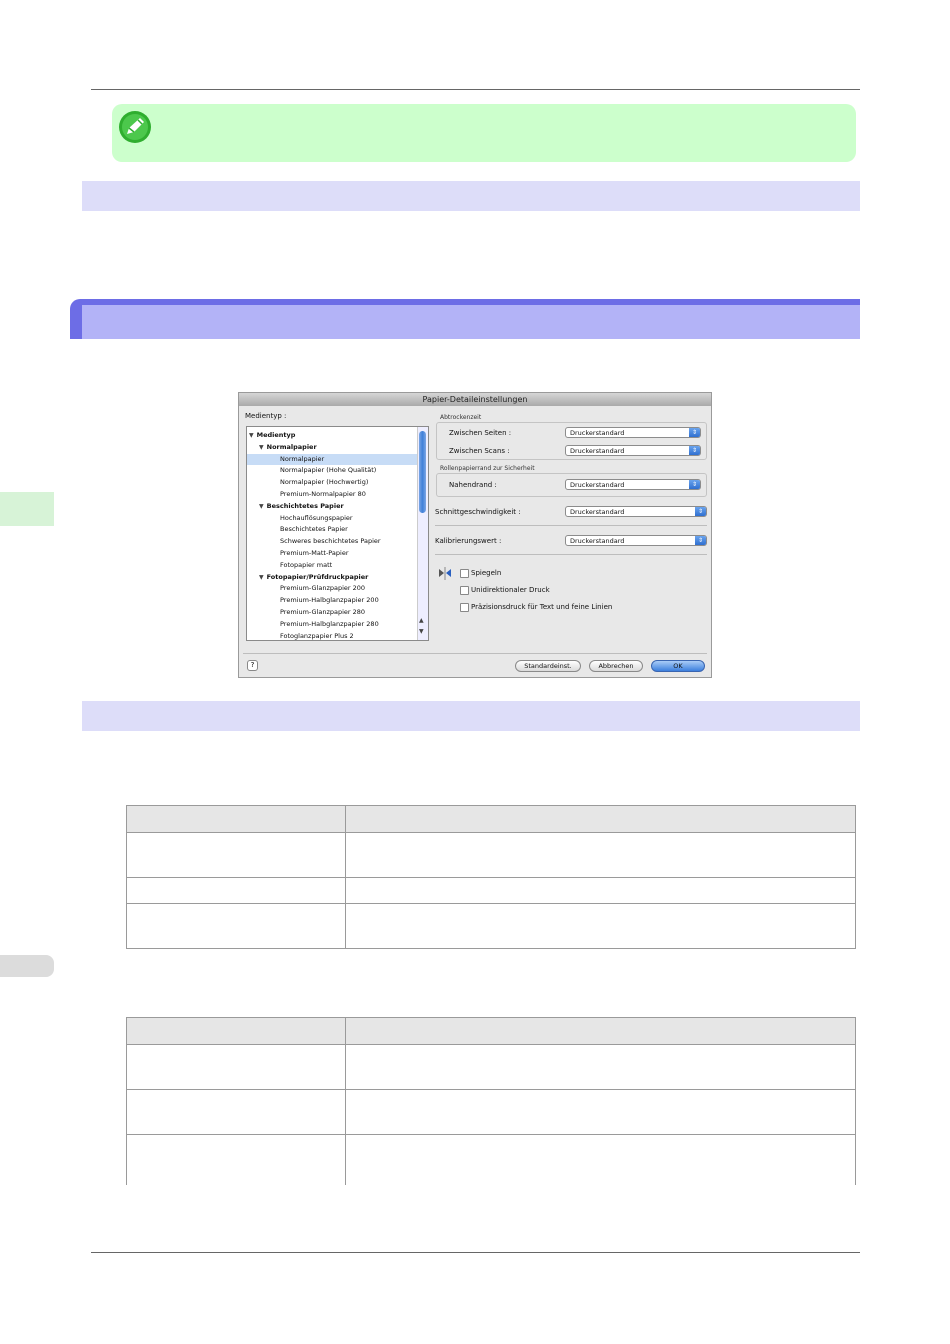 This screenshot has width=950, height=1344. What do you see at coordinates (314, 553) in the screenshot?
I see `media-list-item-label: Premium-Matt-Papier` at bounding box center [314, 553].